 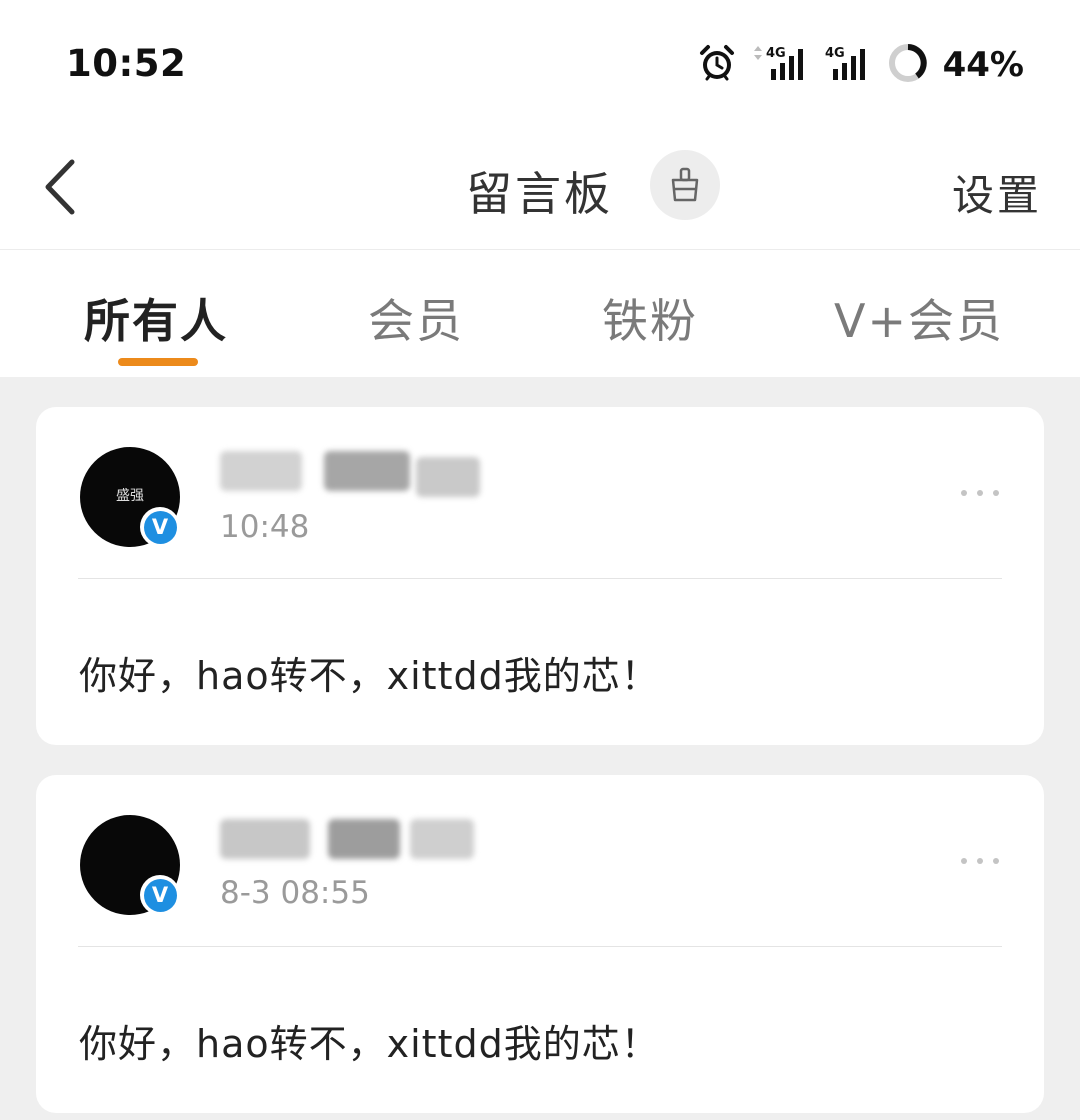 What do you see at coordinates (540, 314) in the screenshot?
I see `tab-bar: 所有人 会员 铁粉 V+会员` at bounding box center [540, 314].